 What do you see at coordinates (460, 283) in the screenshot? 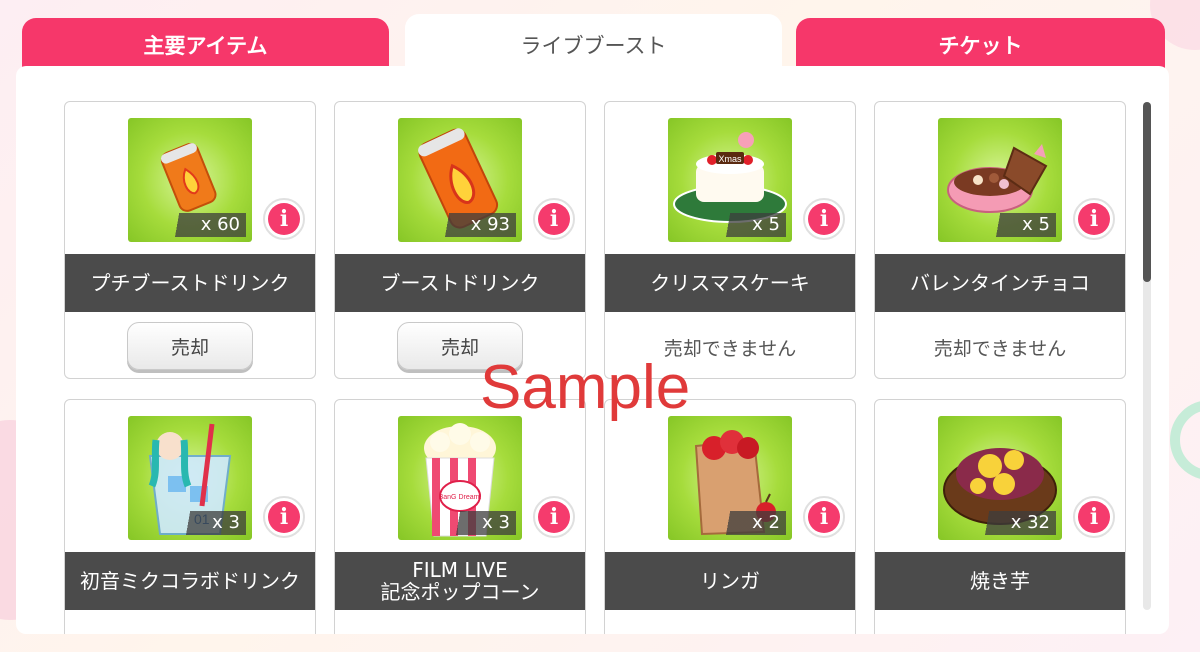
I see `item-name: ブーストドリンク` at bounding box center [460, 283].